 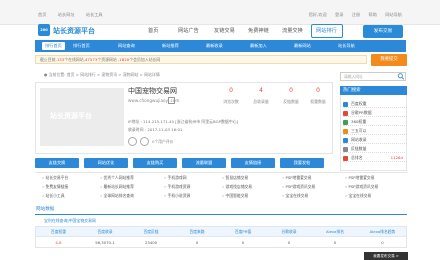 What do you see at coordinates (374, 112) in the screenshot?
I see `sidebar-item: 谷歌PR数据` at bounding box center [374, 112].